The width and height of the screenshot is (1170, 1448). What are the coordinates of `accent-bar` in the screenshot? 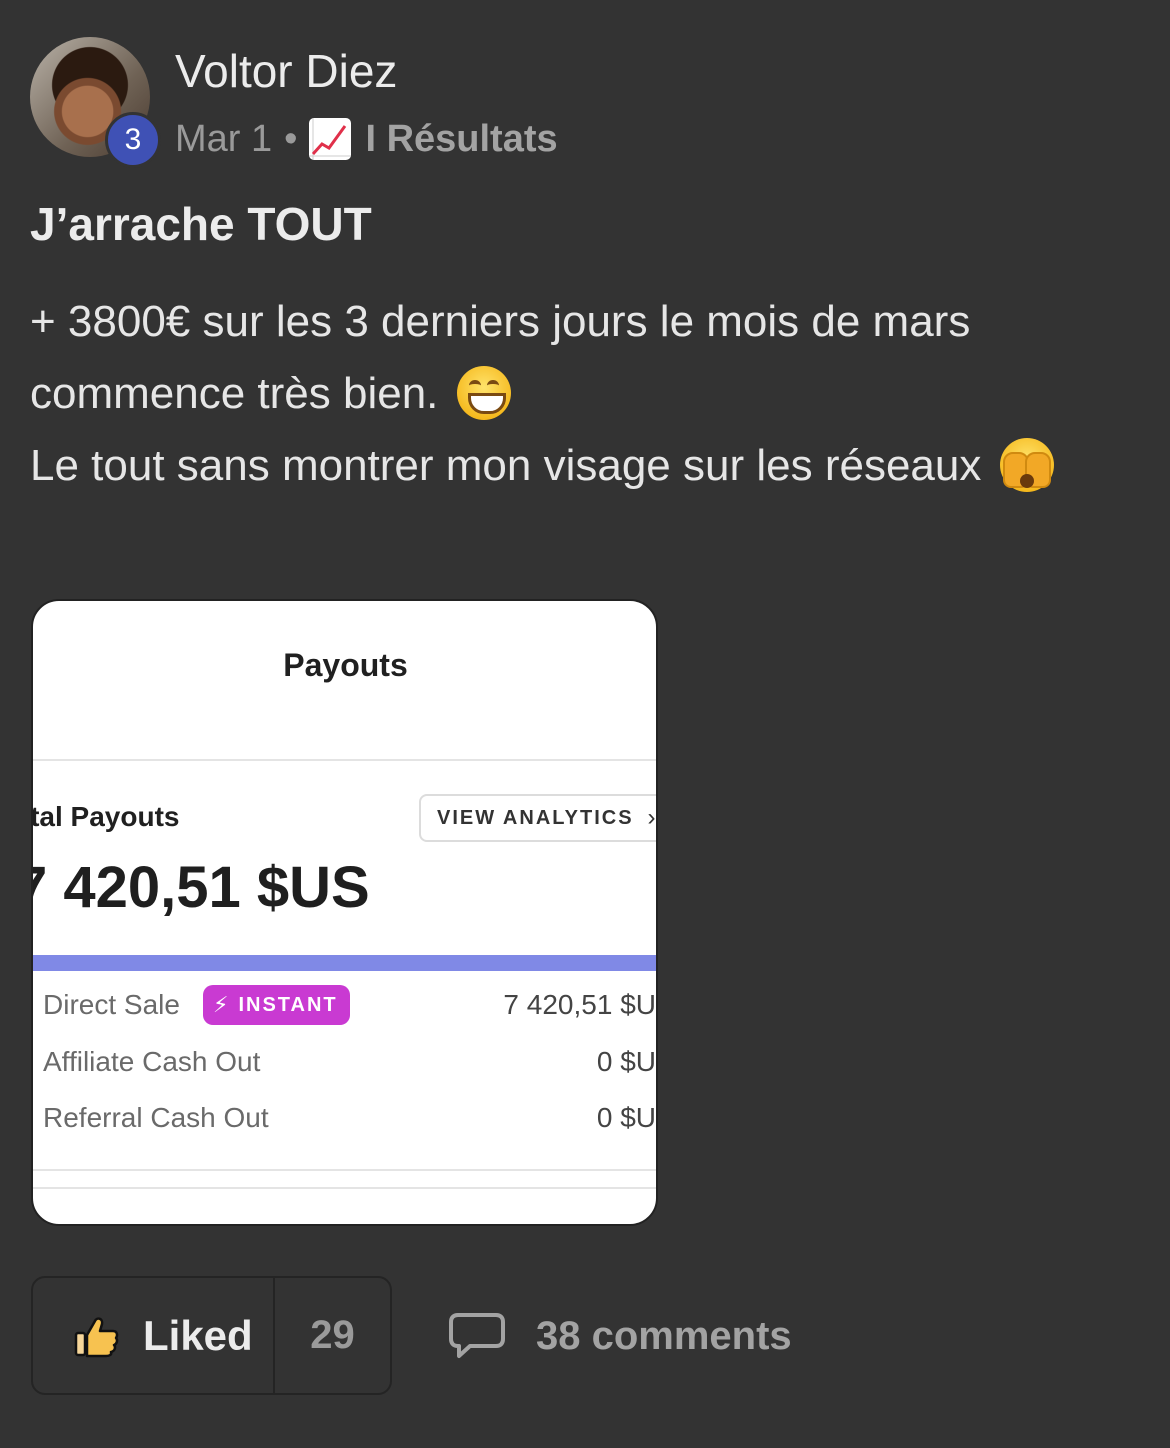 It's located at (344, 963).